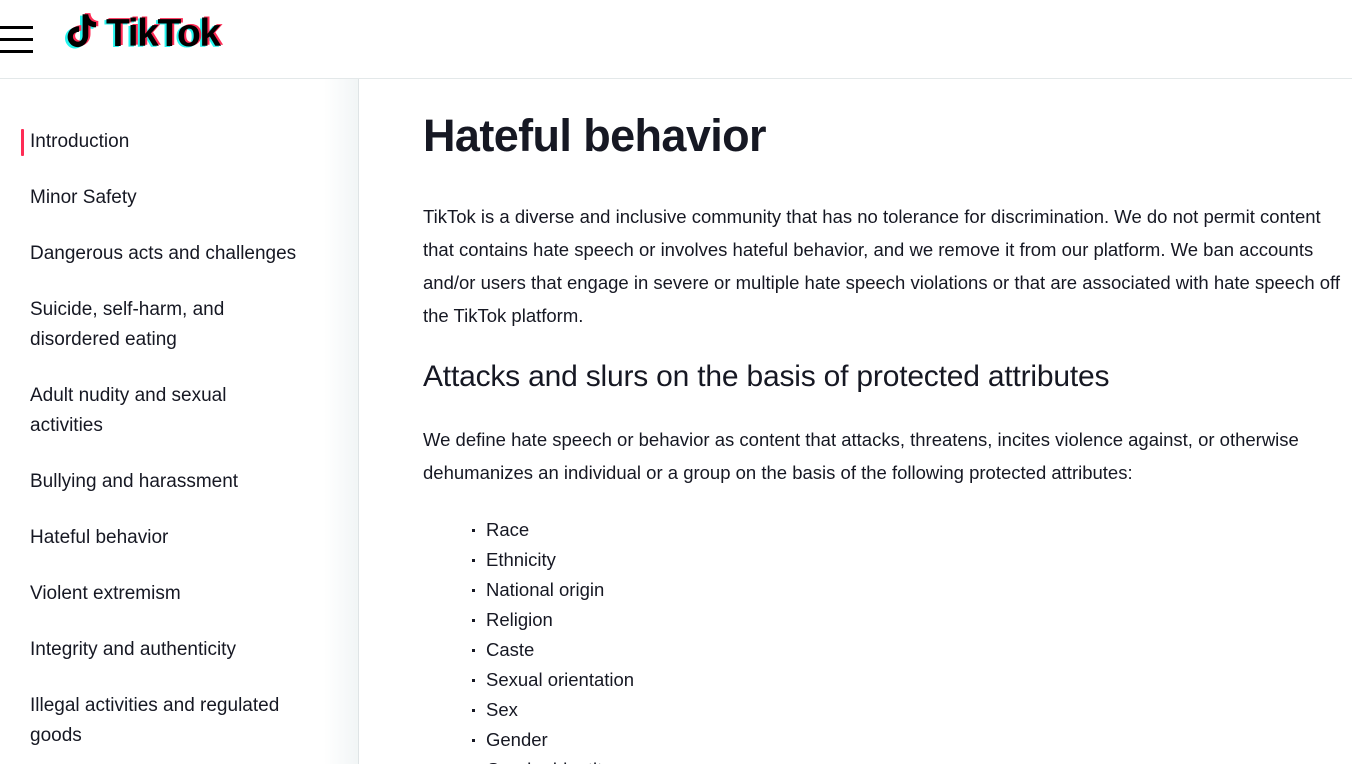 The width and height of the screenshot is (1352, 764). Describe the element at coordinates (165, 198) in the screenshot. I see `sidebar-item-minor-safety: Minor Safety` at that location.